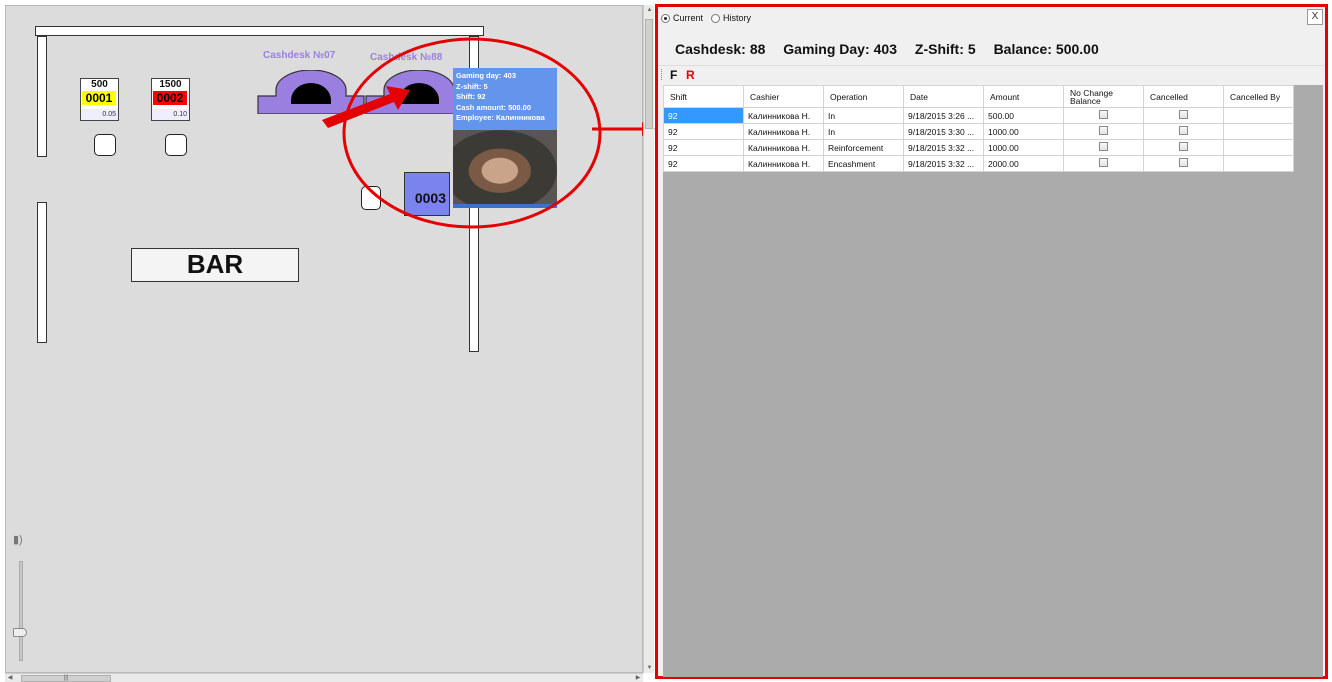 This screenshot has height=682, width=1332. What do you see at coordinates (649, 668) in the screenshot?
I see `scroll-down-icon: ▼` at bounding box center [649, 668].